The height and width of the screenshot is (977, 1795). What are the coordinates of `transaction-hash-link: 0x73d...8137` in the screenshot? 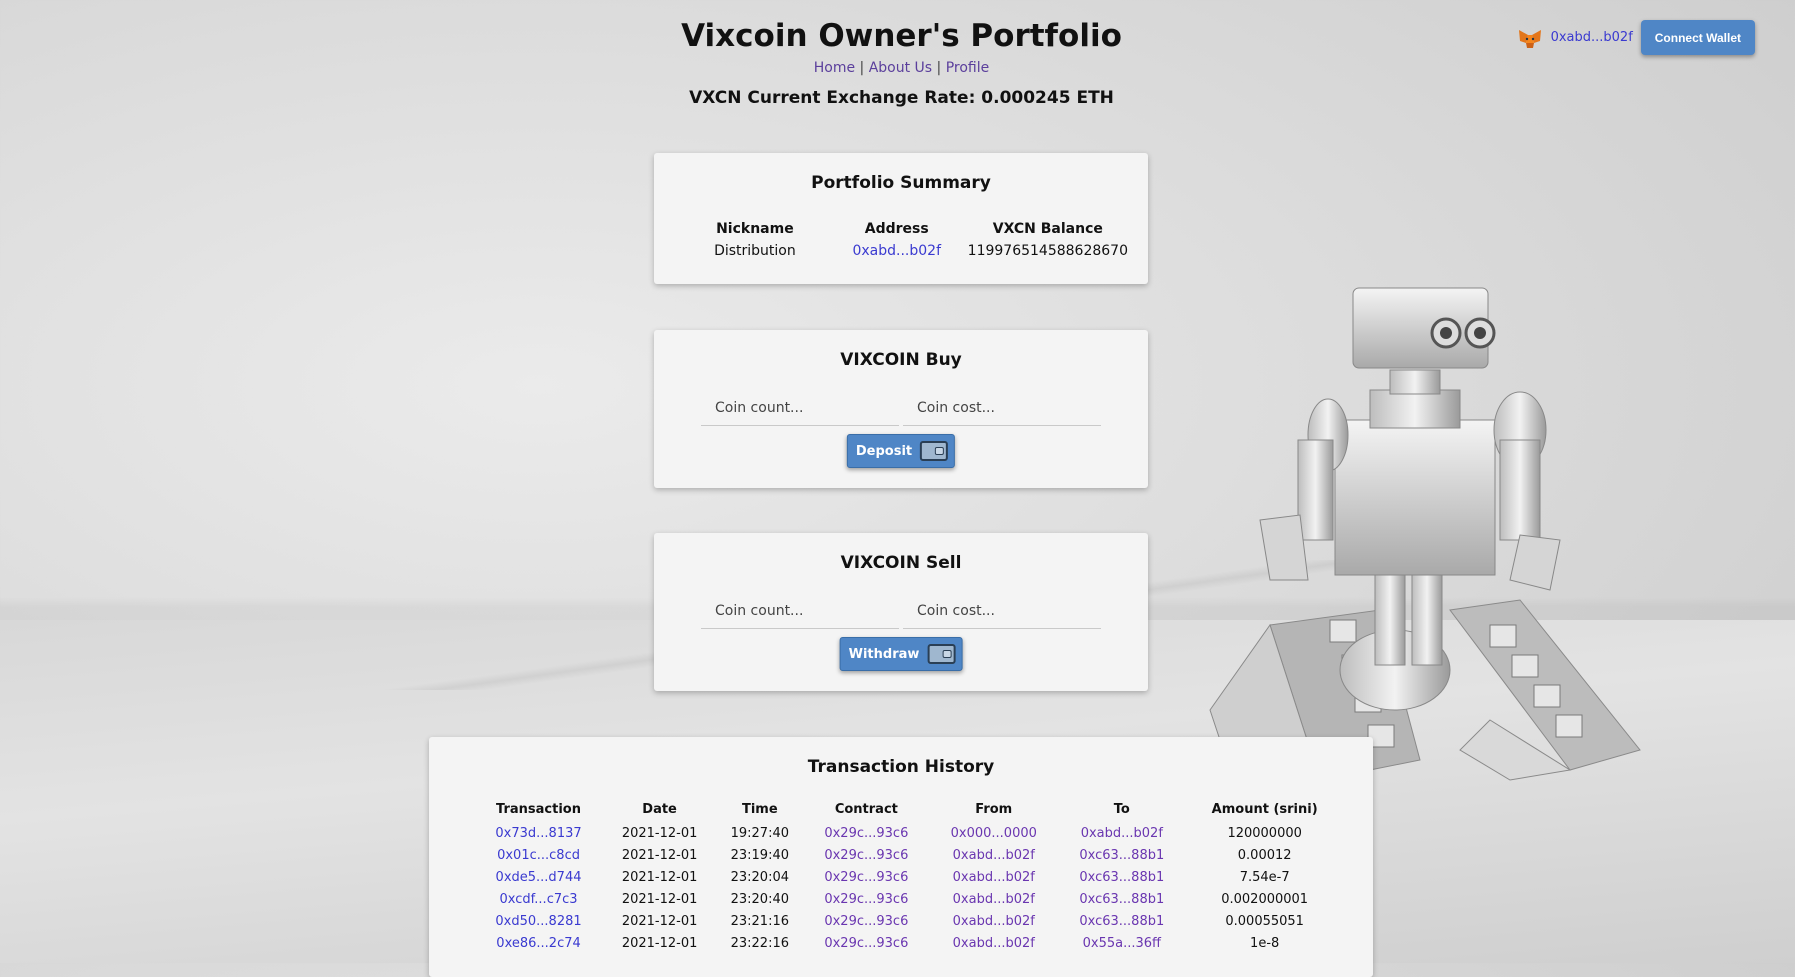 It's located at (538, 834).